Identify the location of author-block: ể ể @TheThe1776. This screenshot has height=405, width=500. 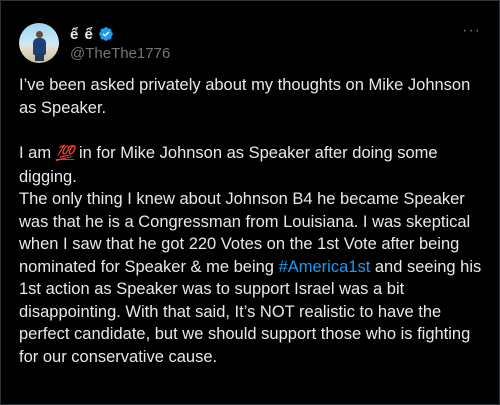
(120, 43).